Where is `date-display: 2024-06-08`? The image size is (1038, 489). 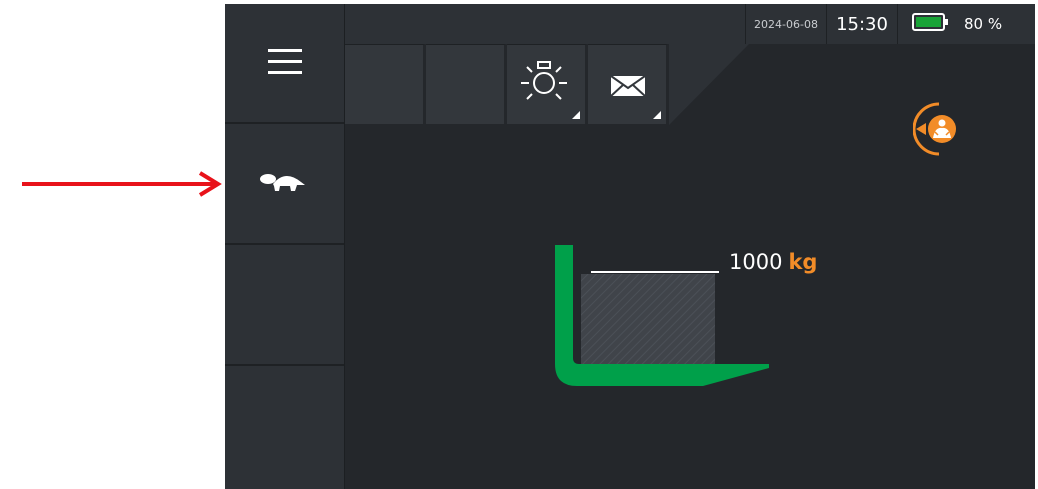
date-display: 2024-06-08 is located at coordinates (785, 24).